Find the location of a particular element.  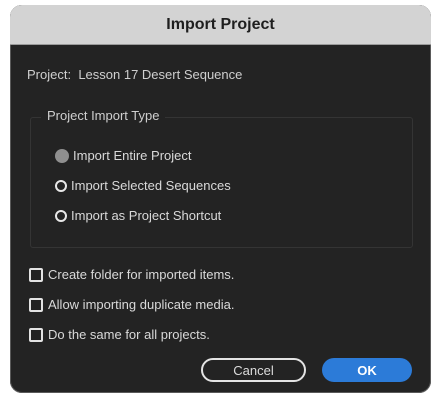

checkbox-create-folder: Create folder for imported items. is located at coordinates (131, 274).